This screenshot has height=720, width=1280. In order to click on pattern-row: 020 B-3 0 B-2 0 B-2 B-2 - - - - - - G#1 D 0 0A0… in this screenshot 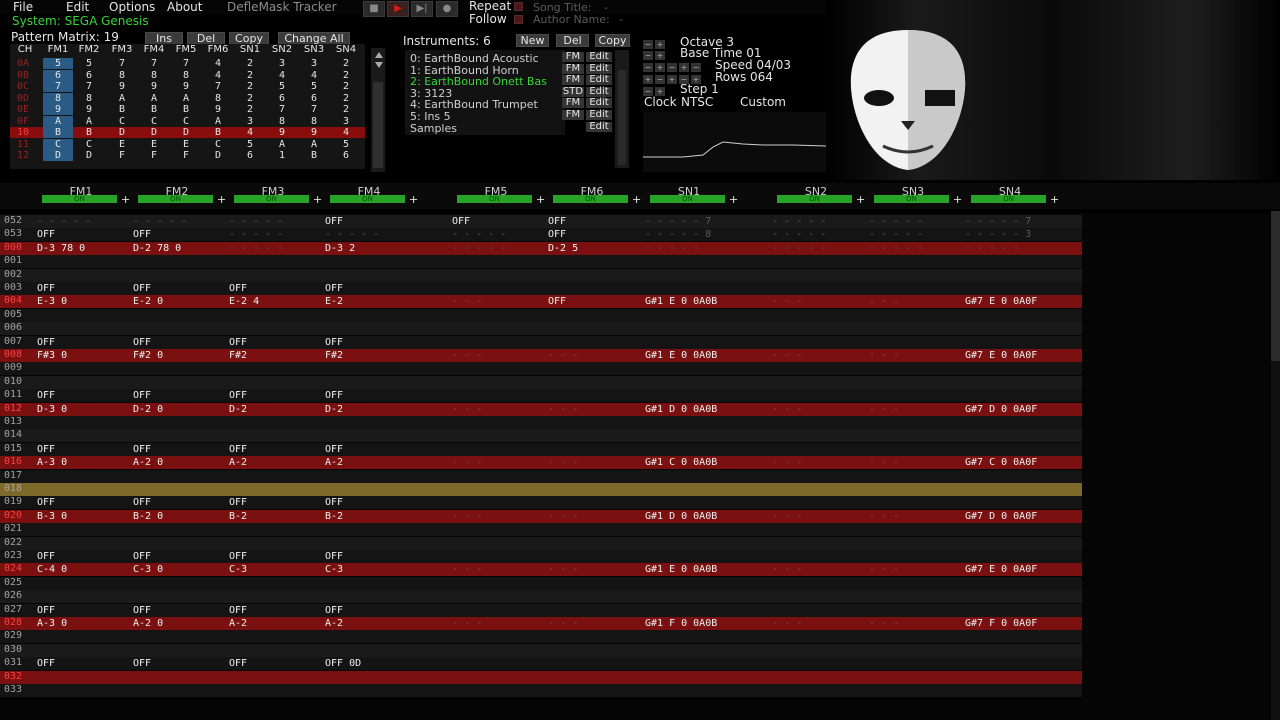, I will do `click(541, 516)`.